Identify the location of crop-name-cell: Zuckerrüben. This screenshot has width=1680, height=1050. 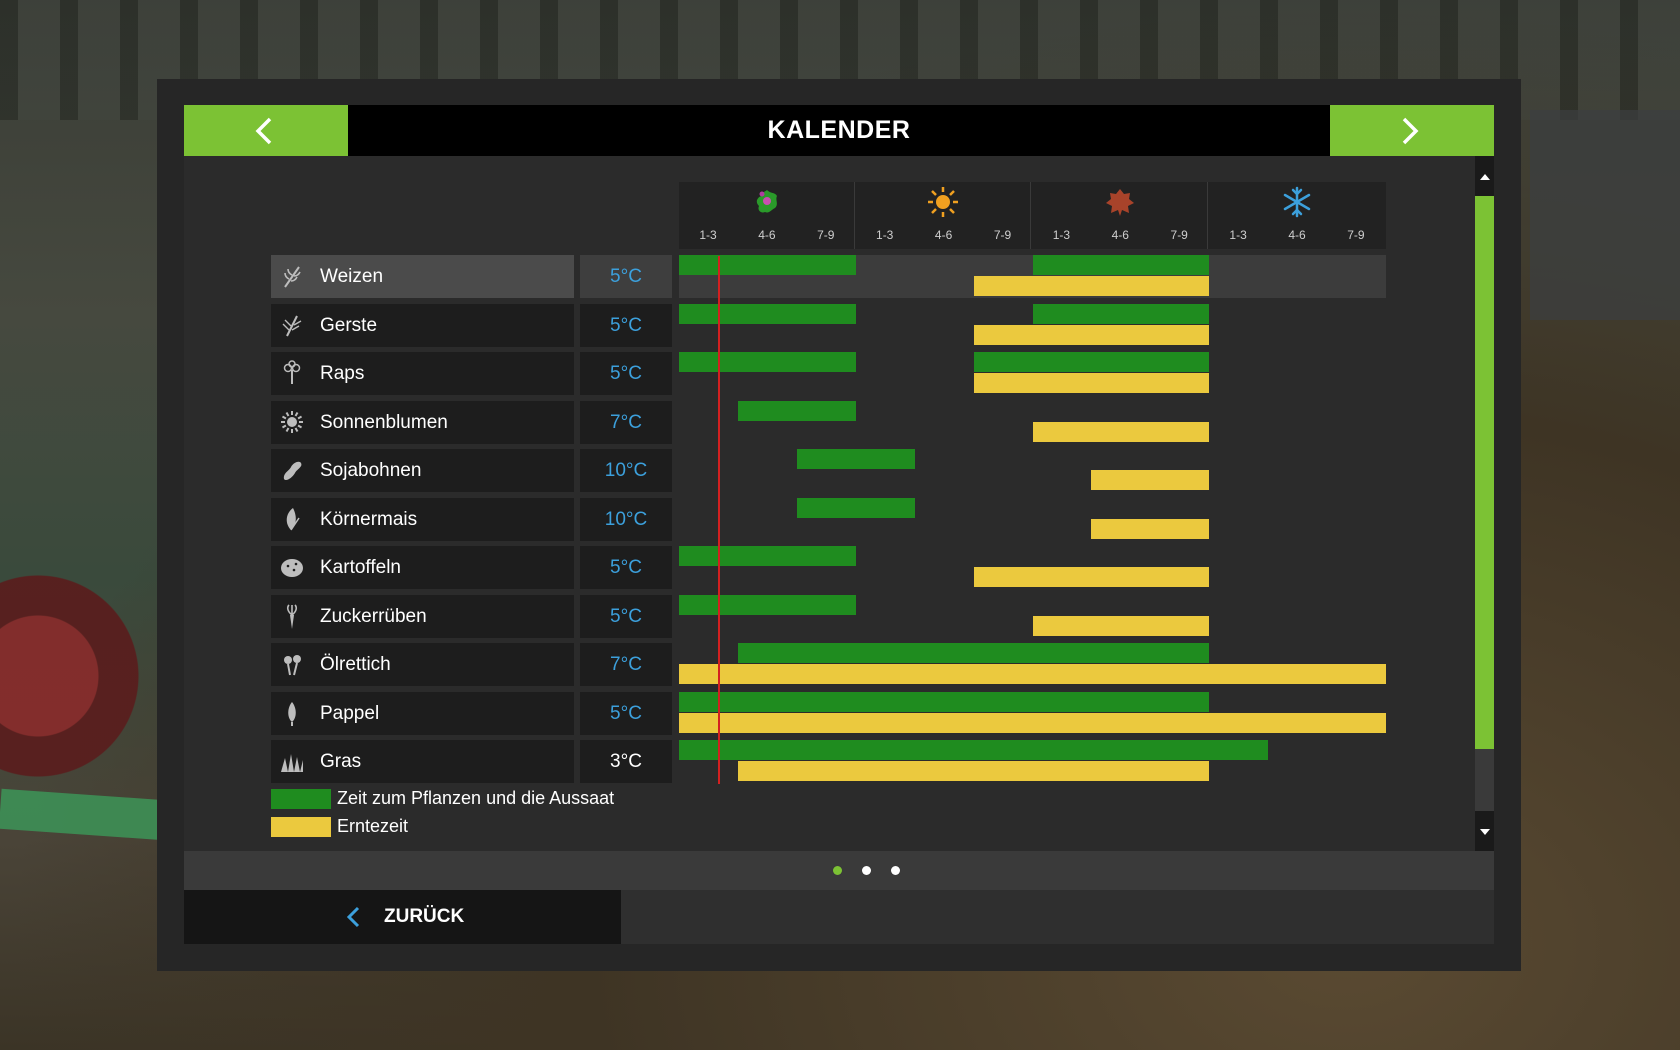
(422, 616).